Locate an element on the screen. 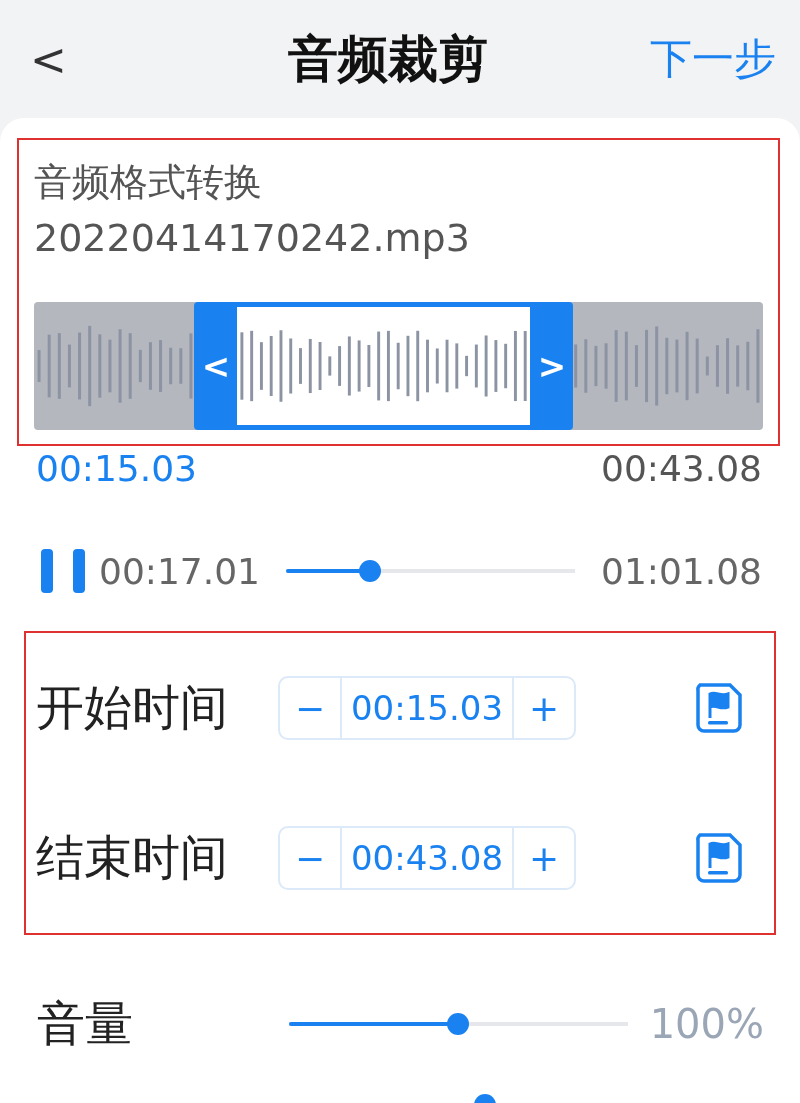  volume-reading: 100% is located at coordinates (706, 1024).